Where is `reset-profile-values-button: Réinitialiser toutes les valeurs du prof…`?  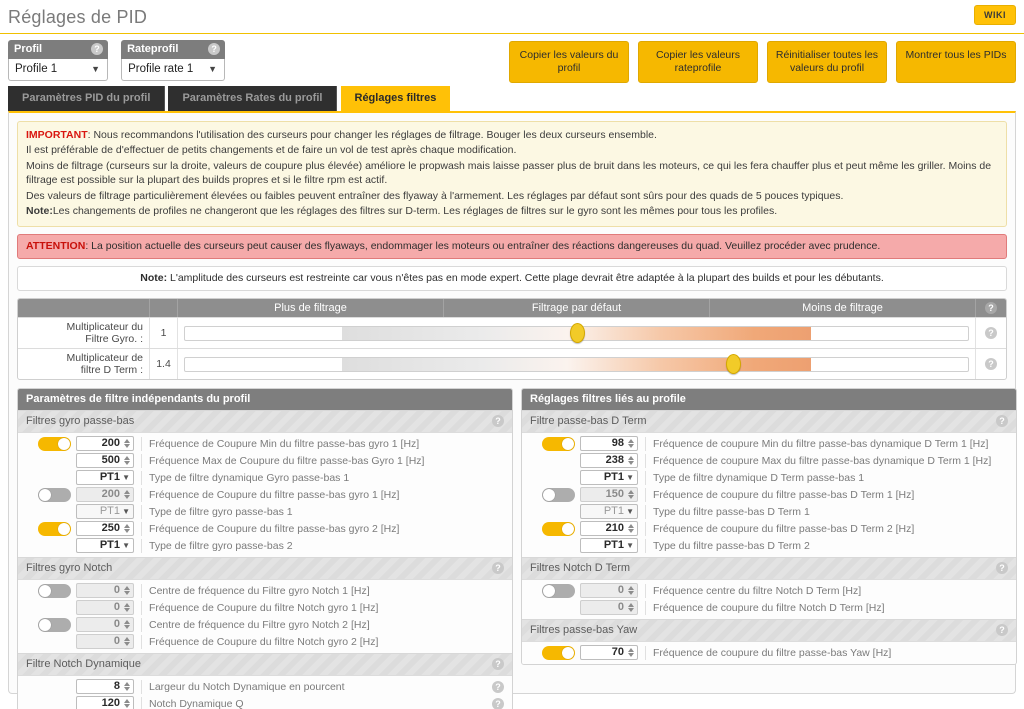
reset-profile-values-button: Réinitialiser toutes les valeurs du prof… is located at coordinates (827, 62).